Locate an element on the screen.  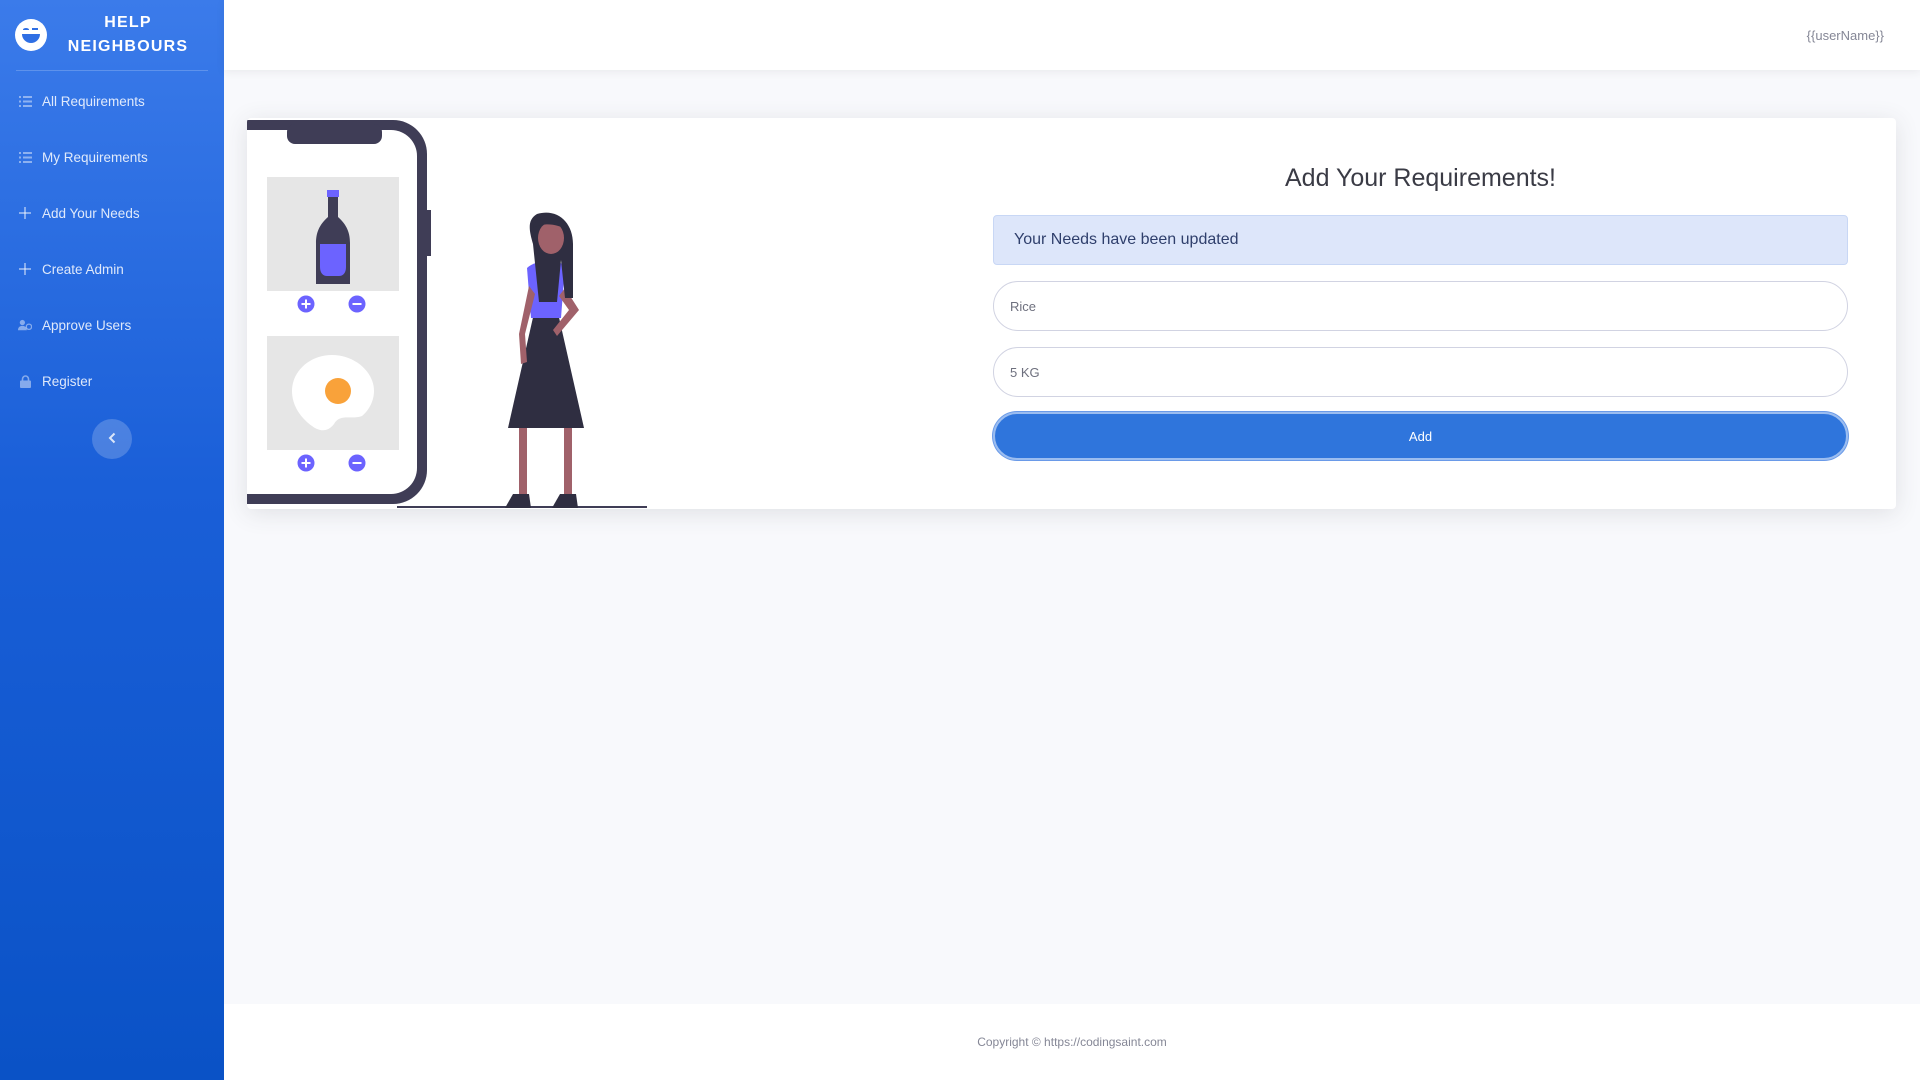
topbar: {{userName}} is located at coordinates (1072, 35).